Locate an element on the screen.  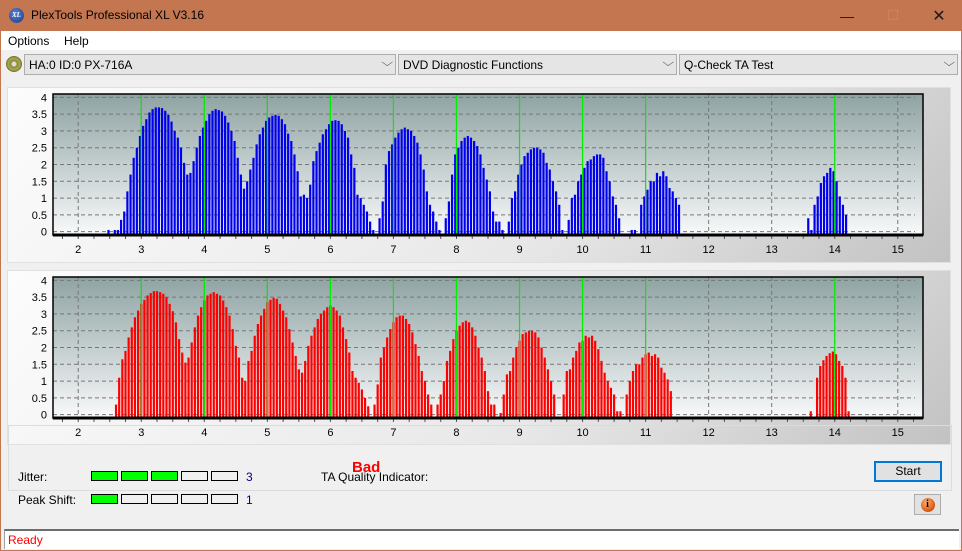
y-tick-label: 3 is located at coordinates (44, 315).